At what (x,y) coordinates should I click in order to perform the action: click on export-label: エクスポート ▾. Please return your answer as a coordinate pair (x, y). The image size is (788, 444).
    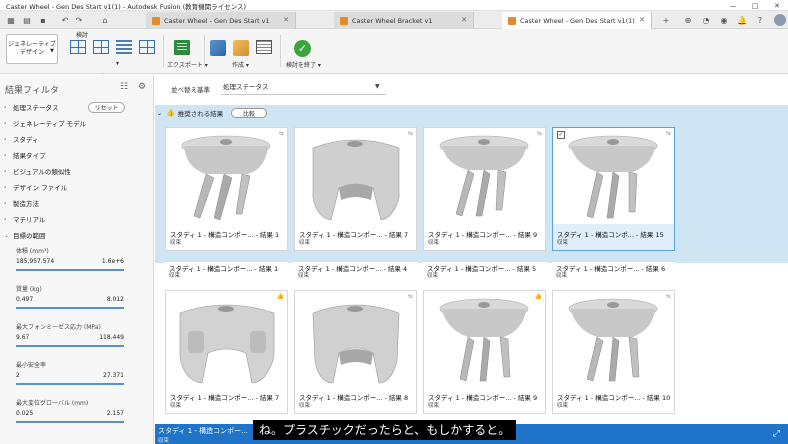
    Looking at the image, I should click on (187, 64).